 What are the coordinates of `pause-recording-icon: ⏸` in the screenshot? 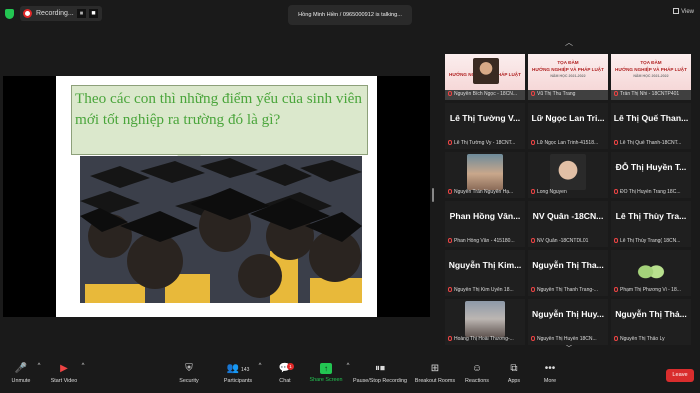 It's located at (81, 13).